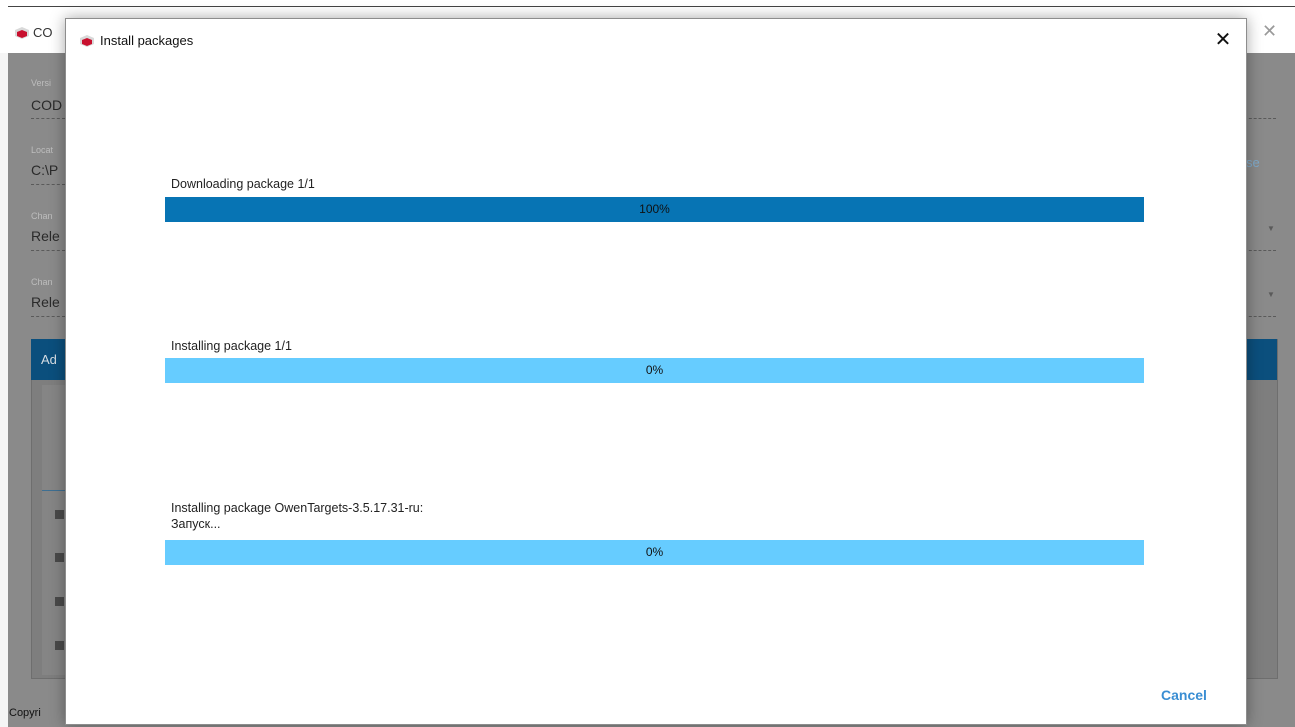  Describe the element at coordinates (43, 32) in the screenshot. I see `background-window-title: CO` at that location.